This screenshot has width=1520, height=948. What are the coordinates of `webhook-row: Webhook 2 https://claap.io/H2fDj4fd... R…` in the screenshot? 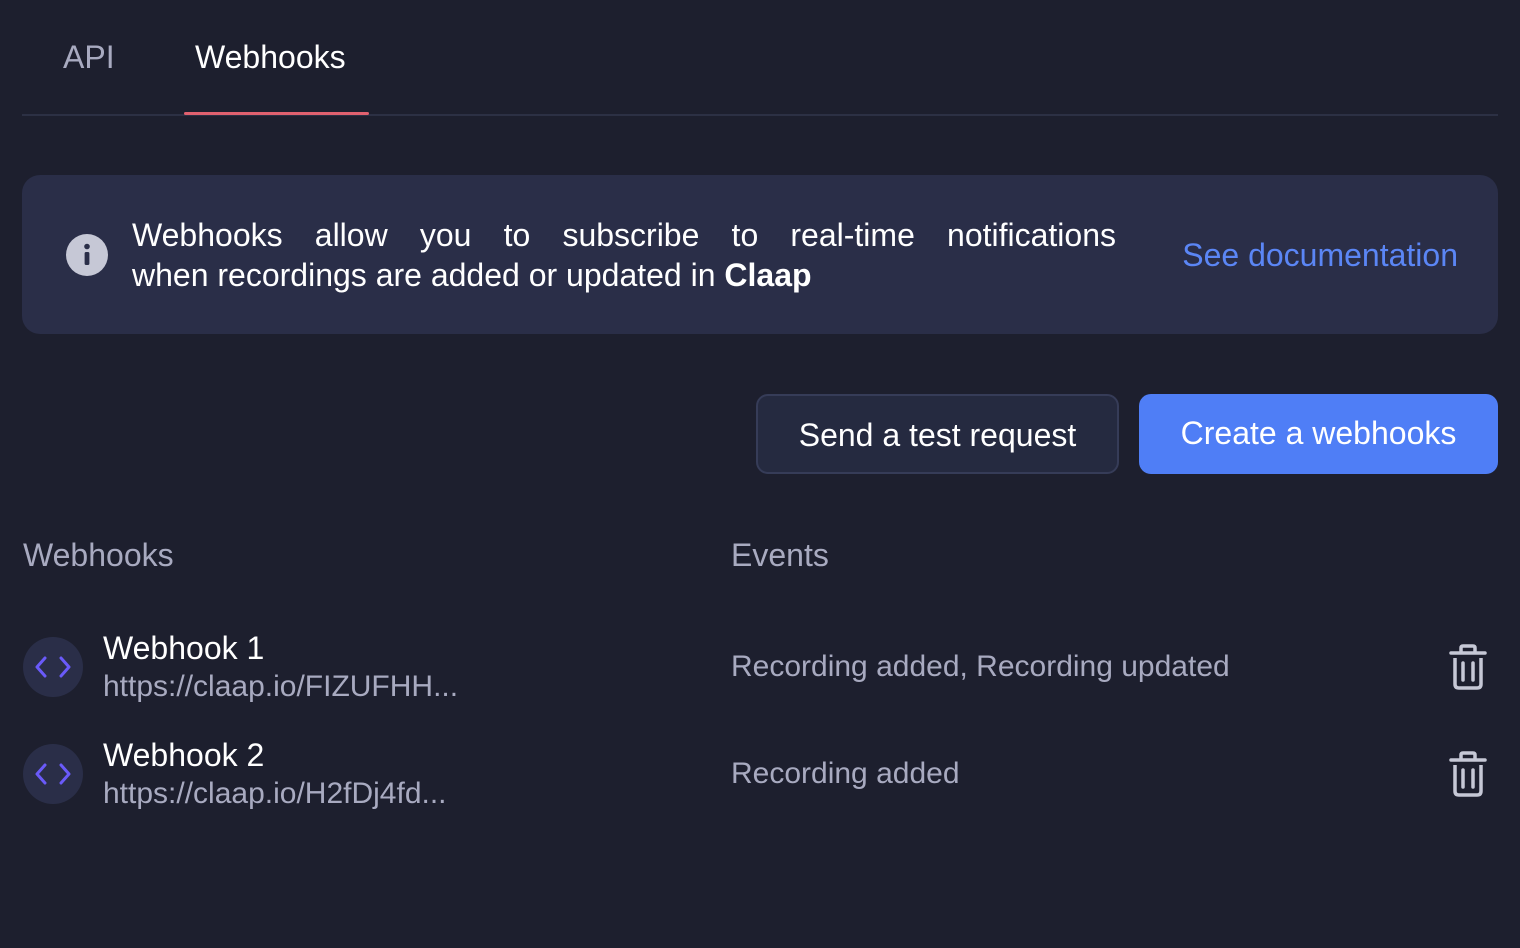 It's located at (760, 774).